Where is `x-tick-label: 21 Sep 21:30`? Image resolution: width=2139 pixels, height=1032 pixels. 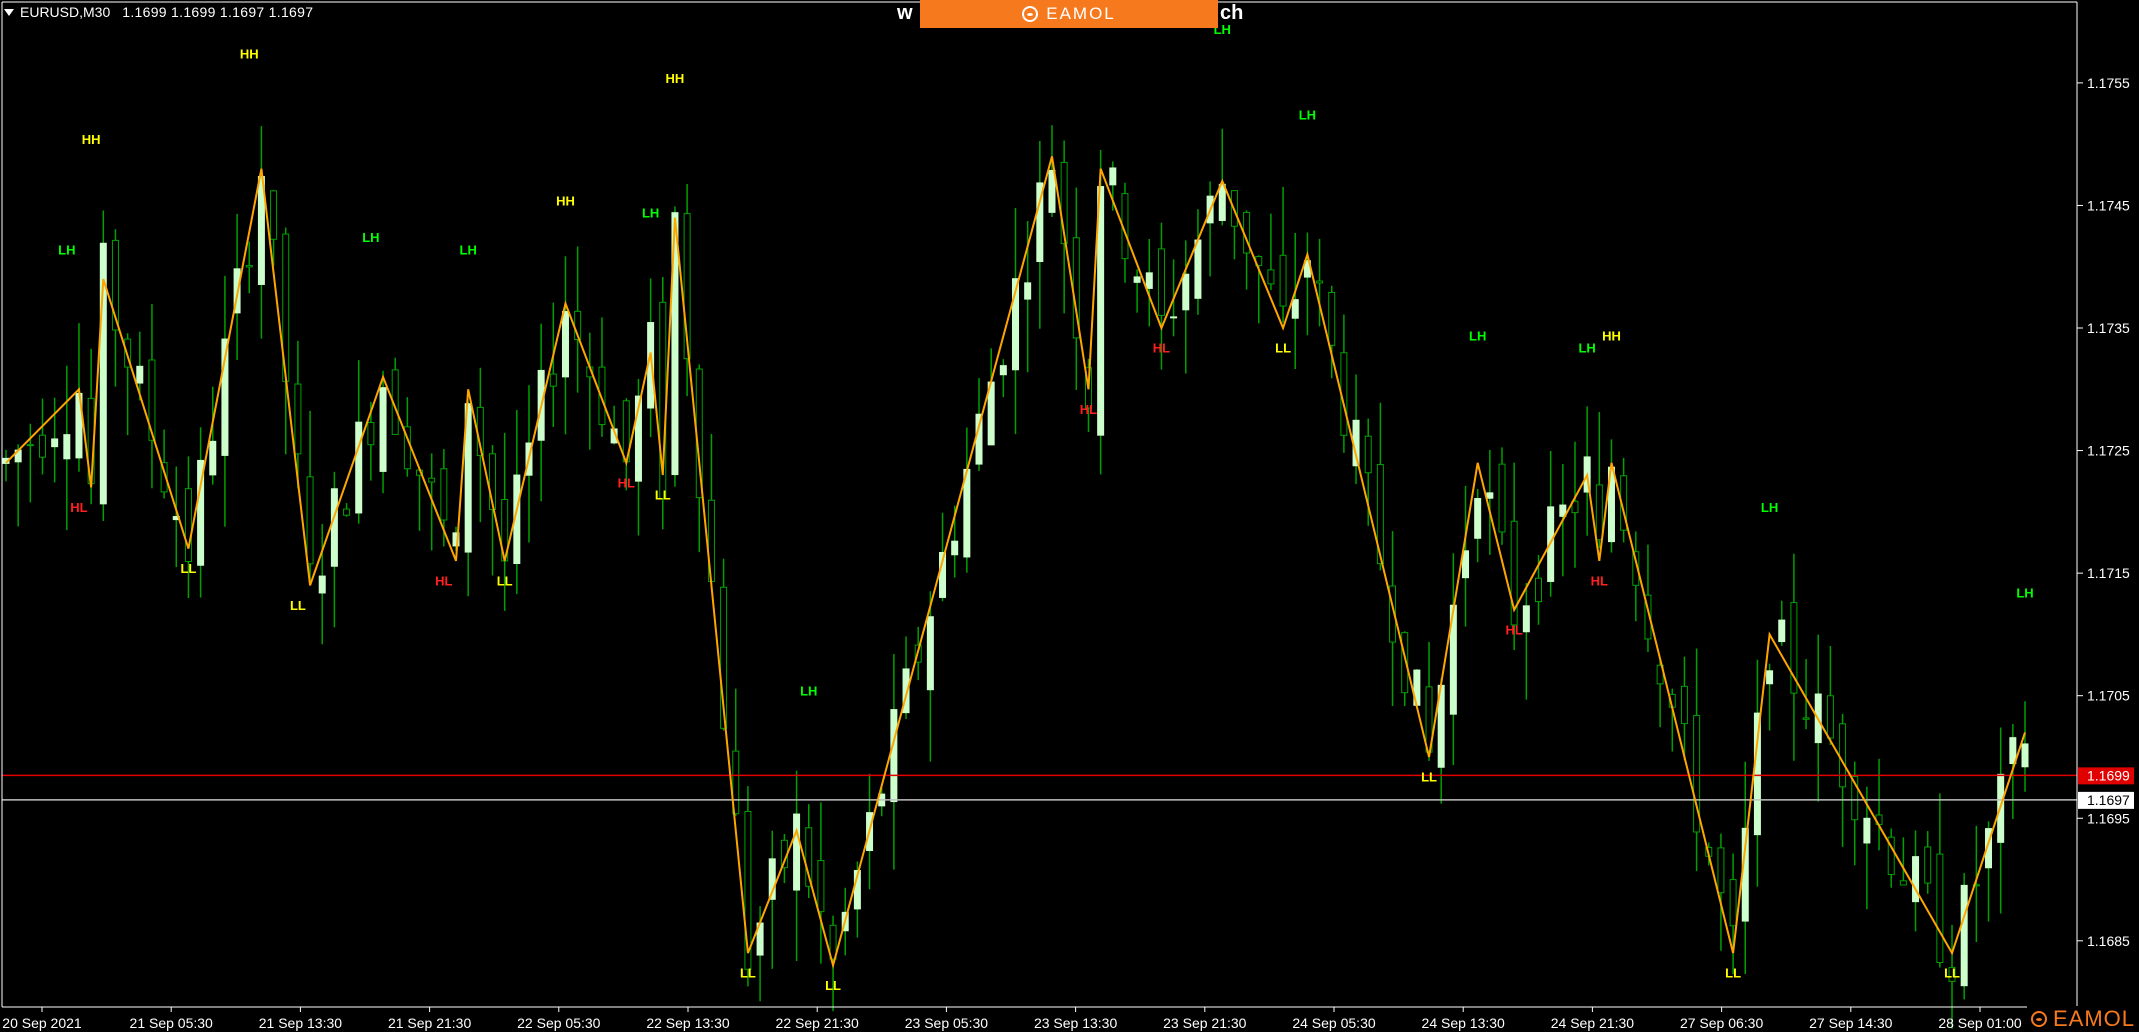
x-tick-label: 21 Sep 21:30 is located at coordinates (430, 1023).